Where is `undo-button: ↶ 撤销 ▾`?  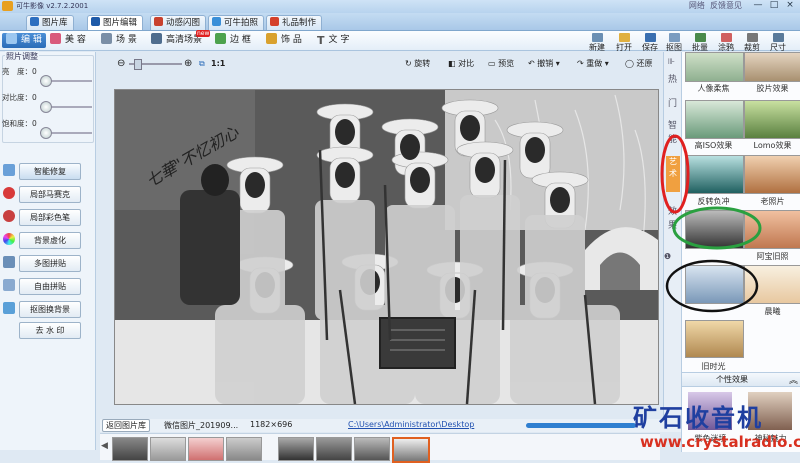
undo-button: ↶ 撤销 ▾ is located at coordinates (544, 63).